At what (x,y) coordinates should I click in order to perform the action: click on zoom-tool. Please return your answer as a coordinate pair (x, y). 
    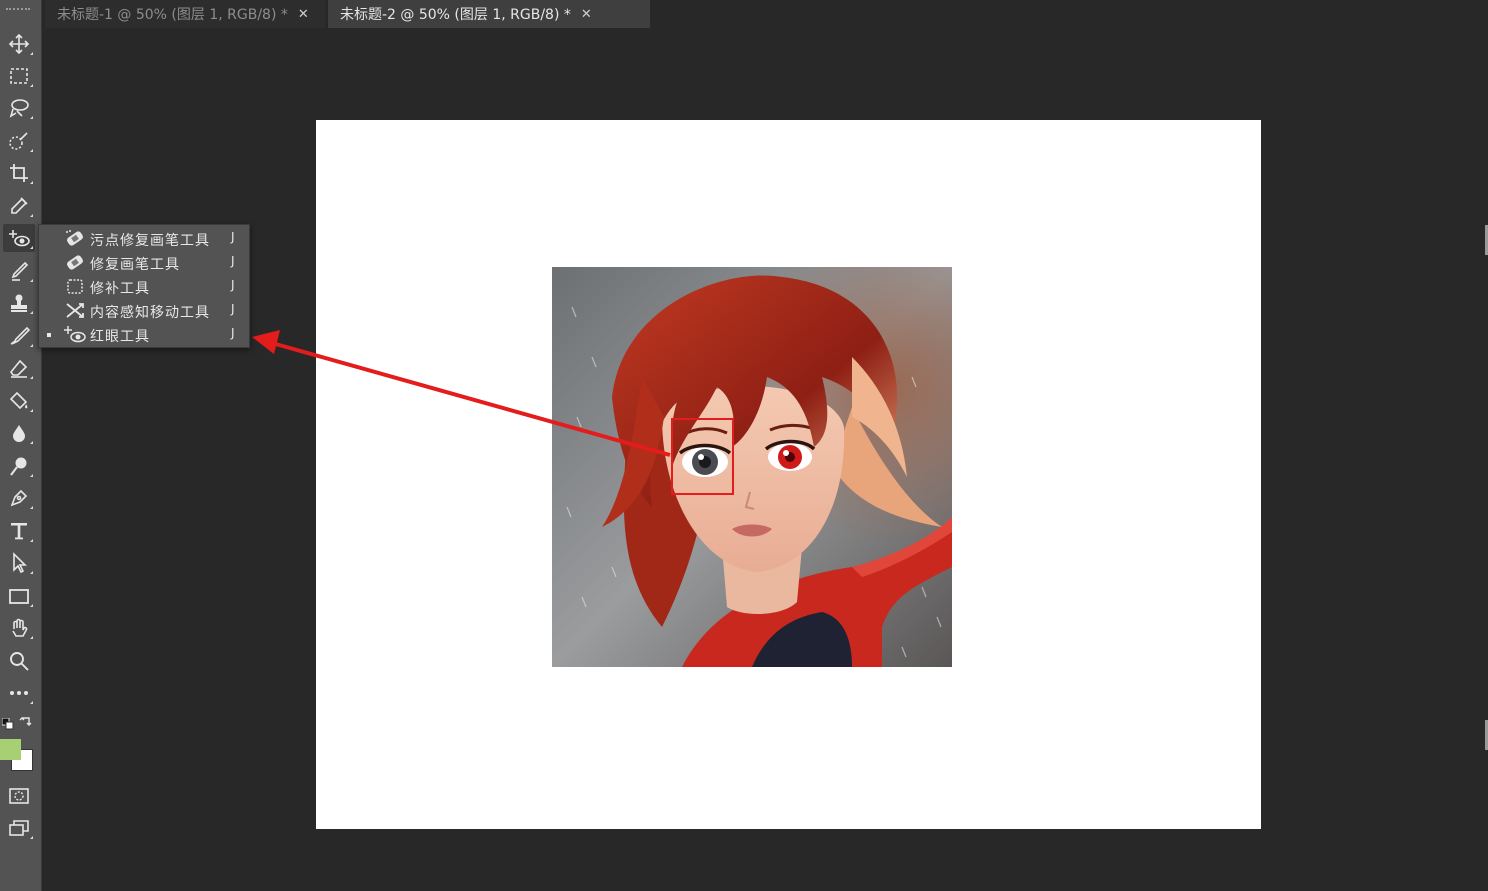
    Looking at the image, I should click on (19, 661).